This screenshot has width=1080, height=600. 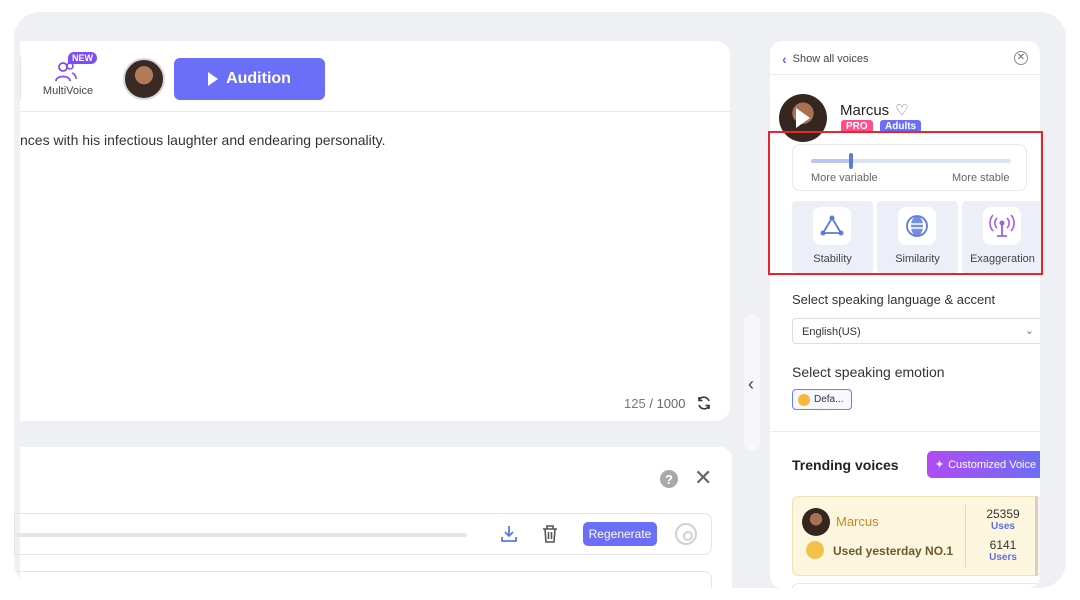 I want to click on section-divider, so click(x=905, y=431).